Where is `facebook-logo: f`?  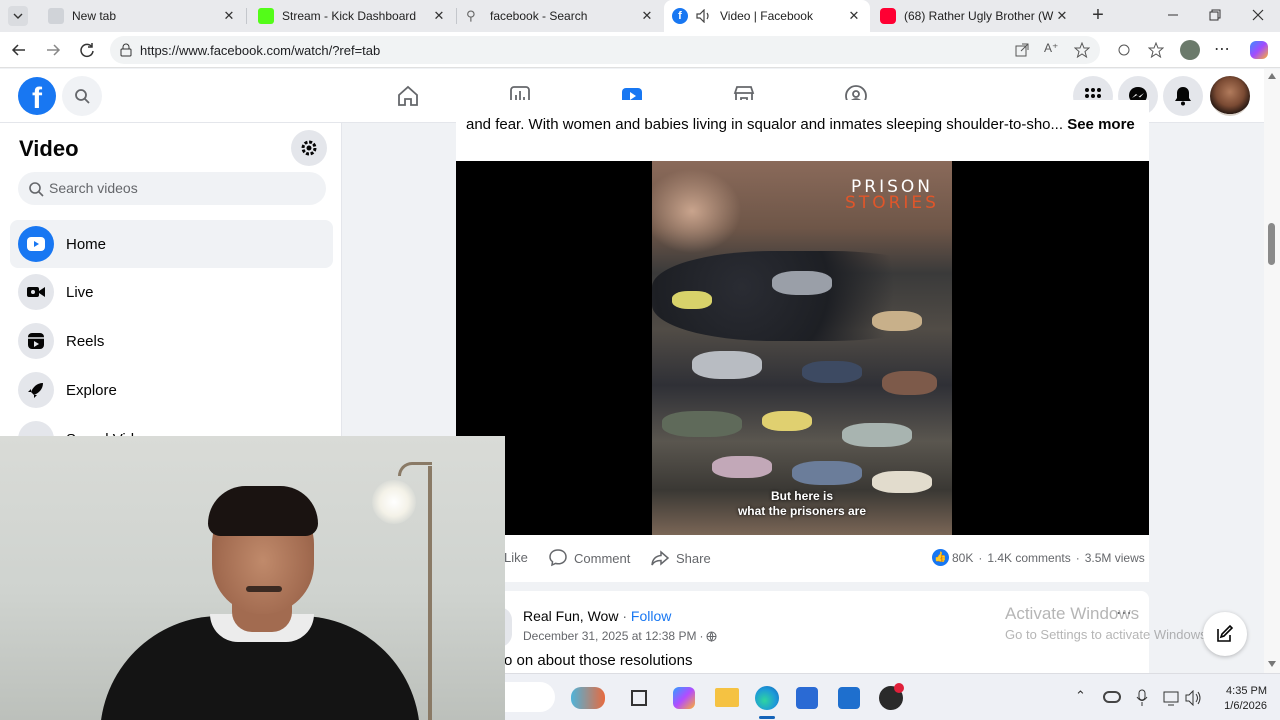 facebook-logo: f is located at coordinates (37, 96).